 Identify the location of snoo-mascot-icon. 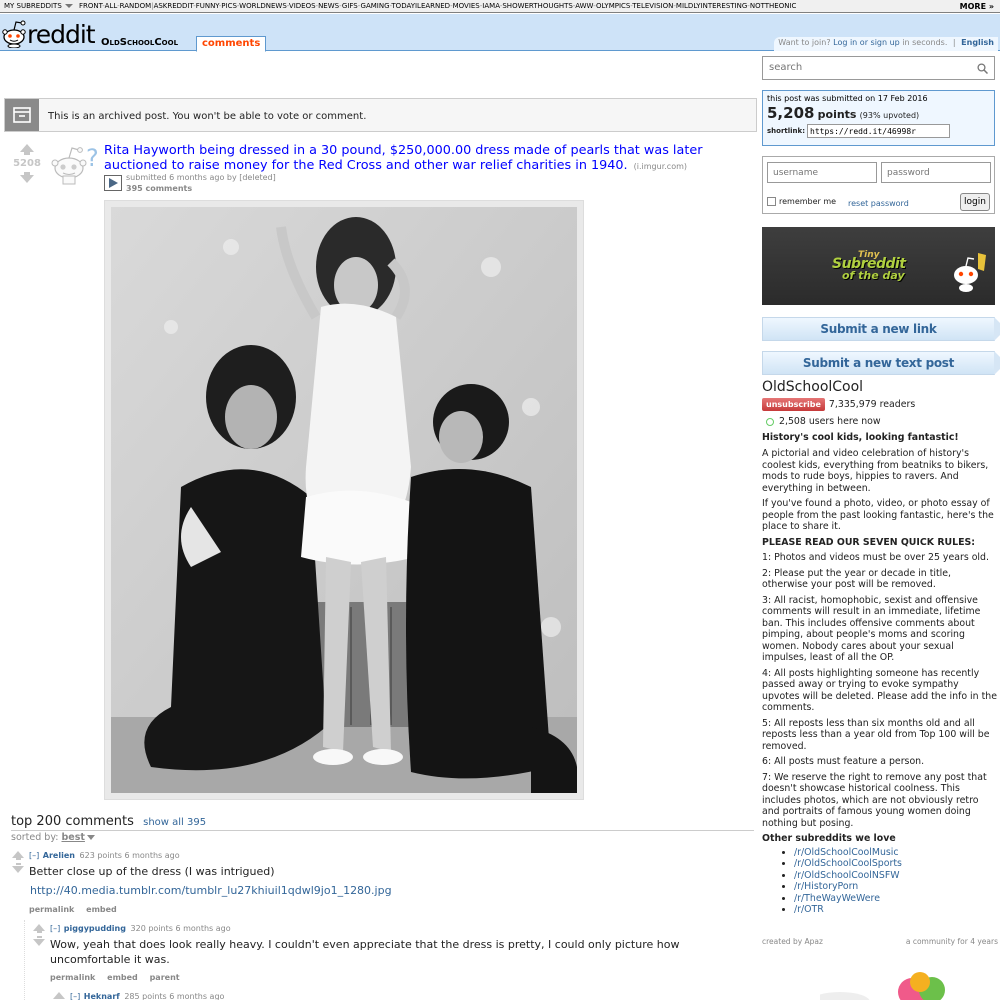
(970, 272).